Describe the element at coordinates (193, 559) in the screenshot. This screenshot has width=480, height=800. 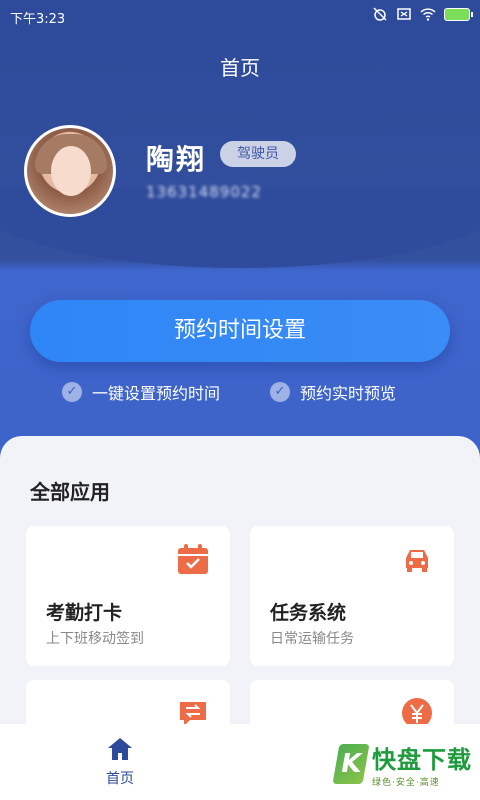
I see `calendar-check-icon` at that location.